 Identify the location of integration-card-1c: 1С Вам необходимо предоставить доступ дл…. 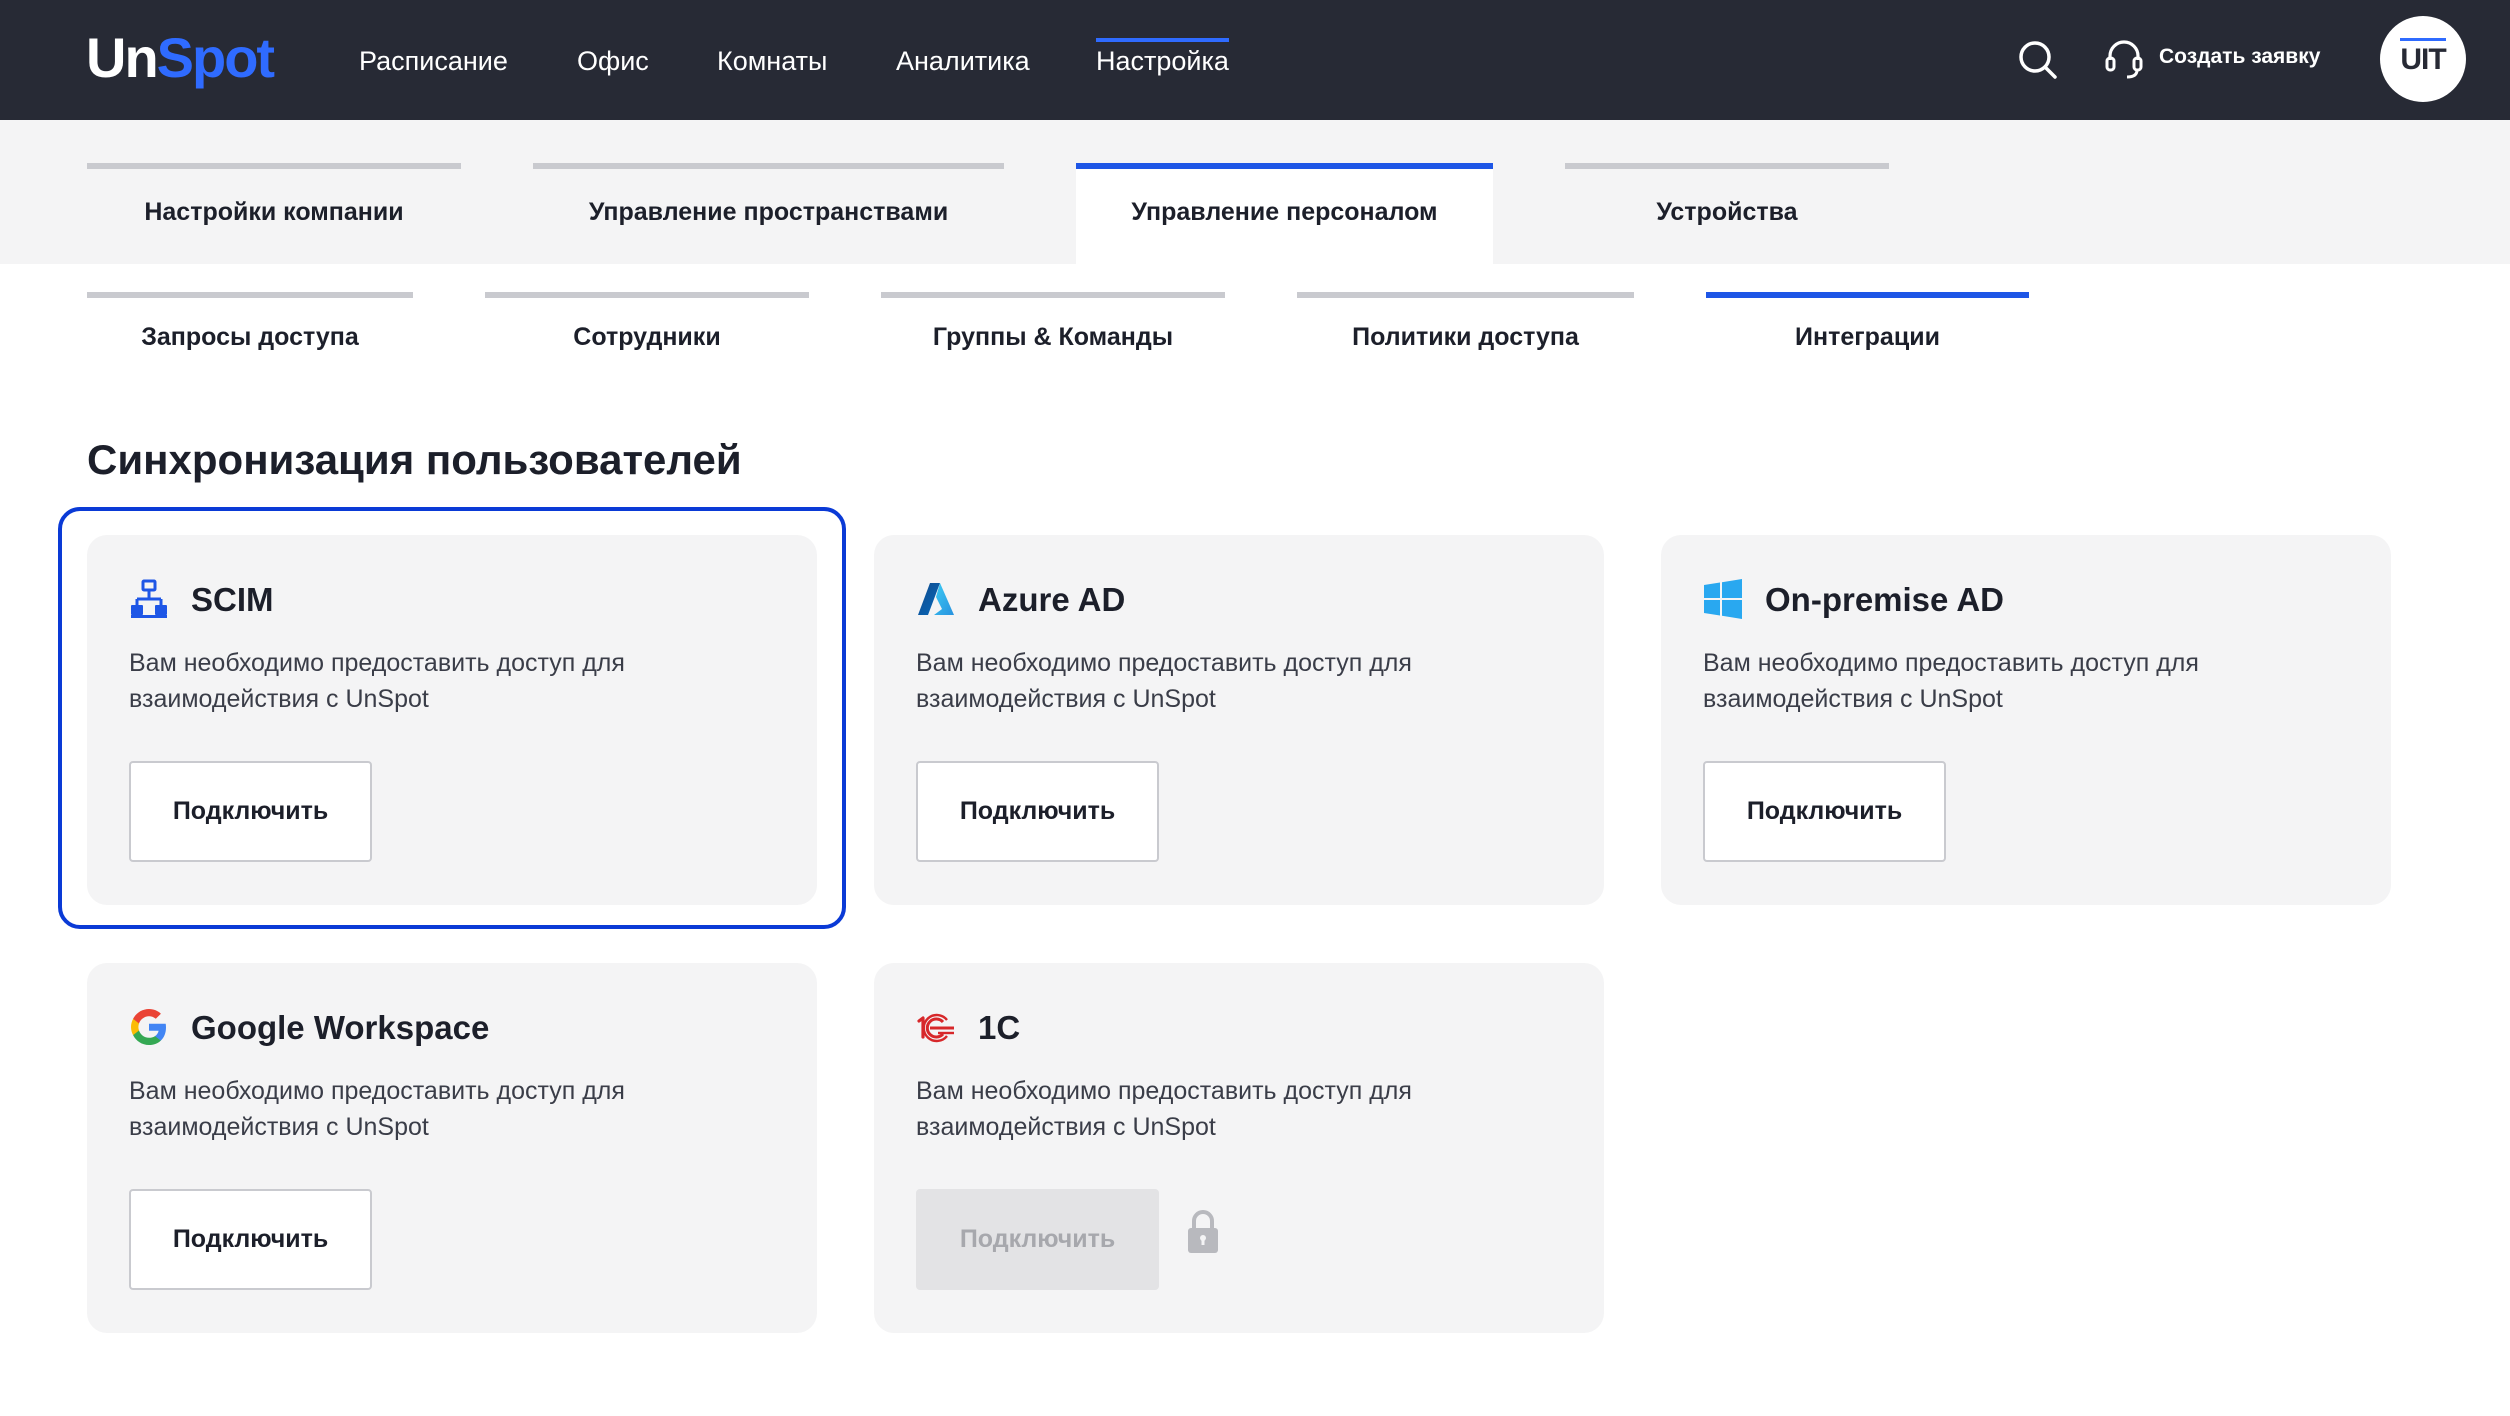
(1239, 1148).